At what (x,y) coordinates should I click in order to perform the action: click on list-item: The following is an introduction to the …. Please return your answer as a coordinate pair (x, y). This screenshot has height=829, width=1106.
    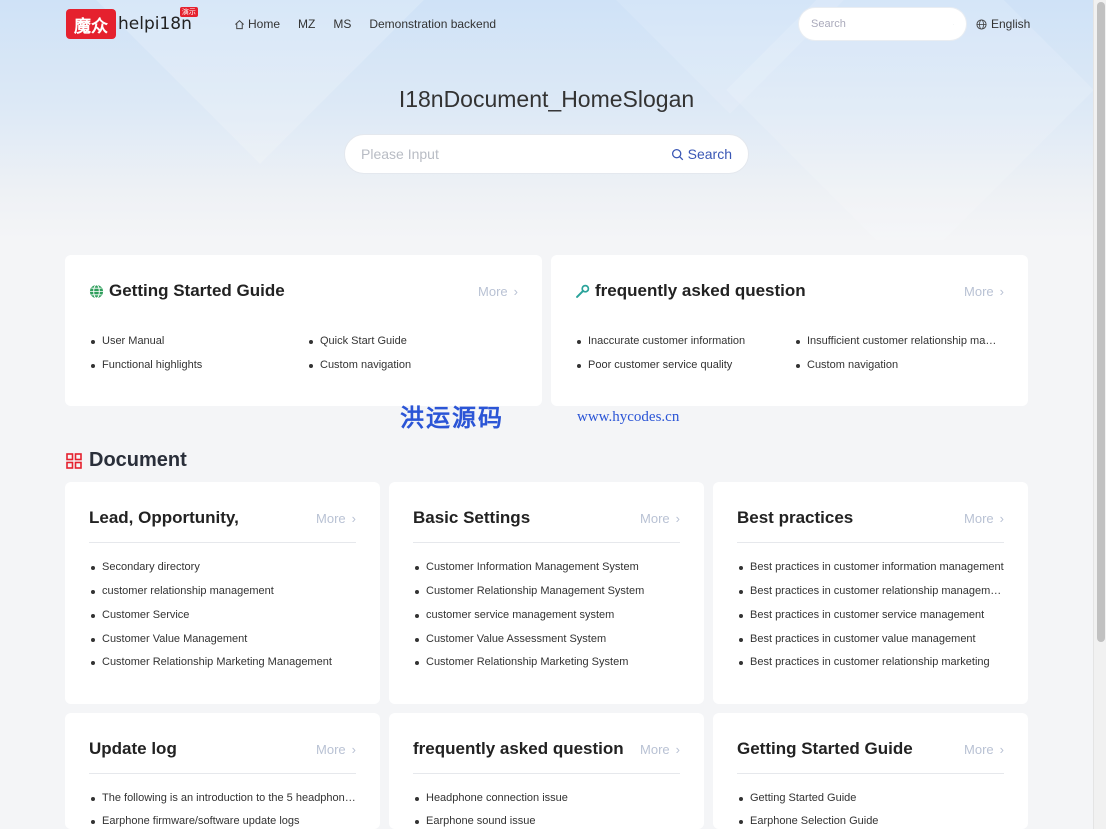
    Looking at the image, I should click on (223, 798).